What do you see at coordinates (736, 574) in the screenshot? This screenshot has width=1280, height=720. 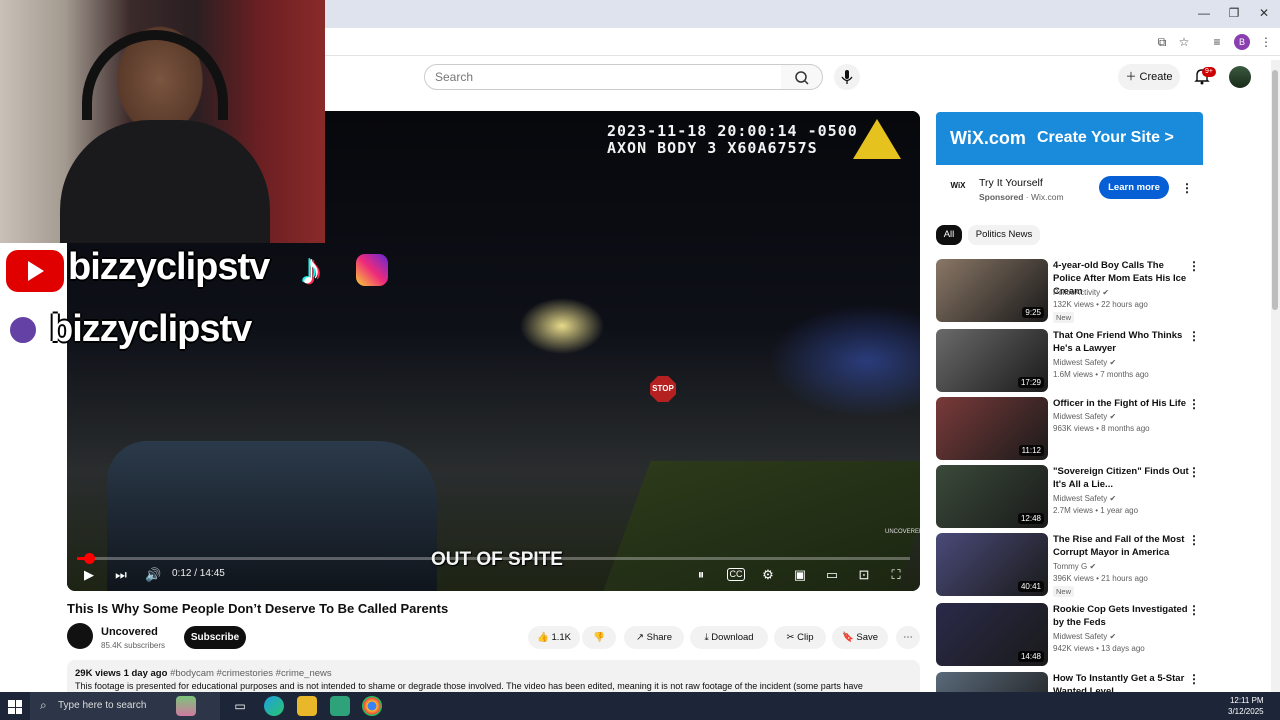 I see `captions-button: CC` at bounding box center [736, 574].